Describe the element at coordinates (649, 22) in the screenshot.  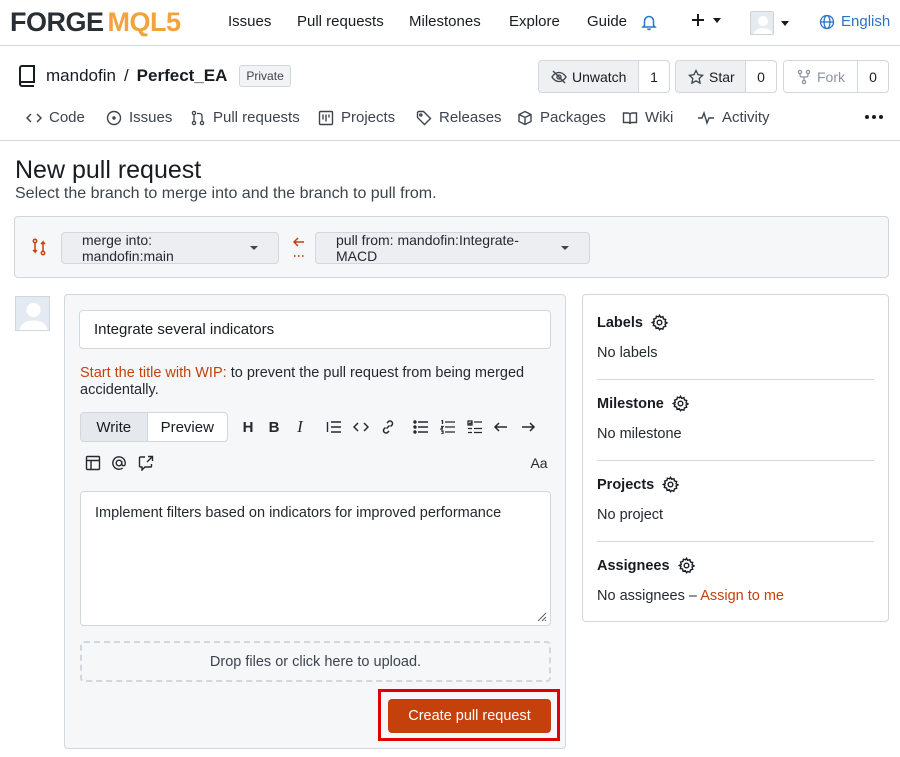
I see `bell-icon` at that location.